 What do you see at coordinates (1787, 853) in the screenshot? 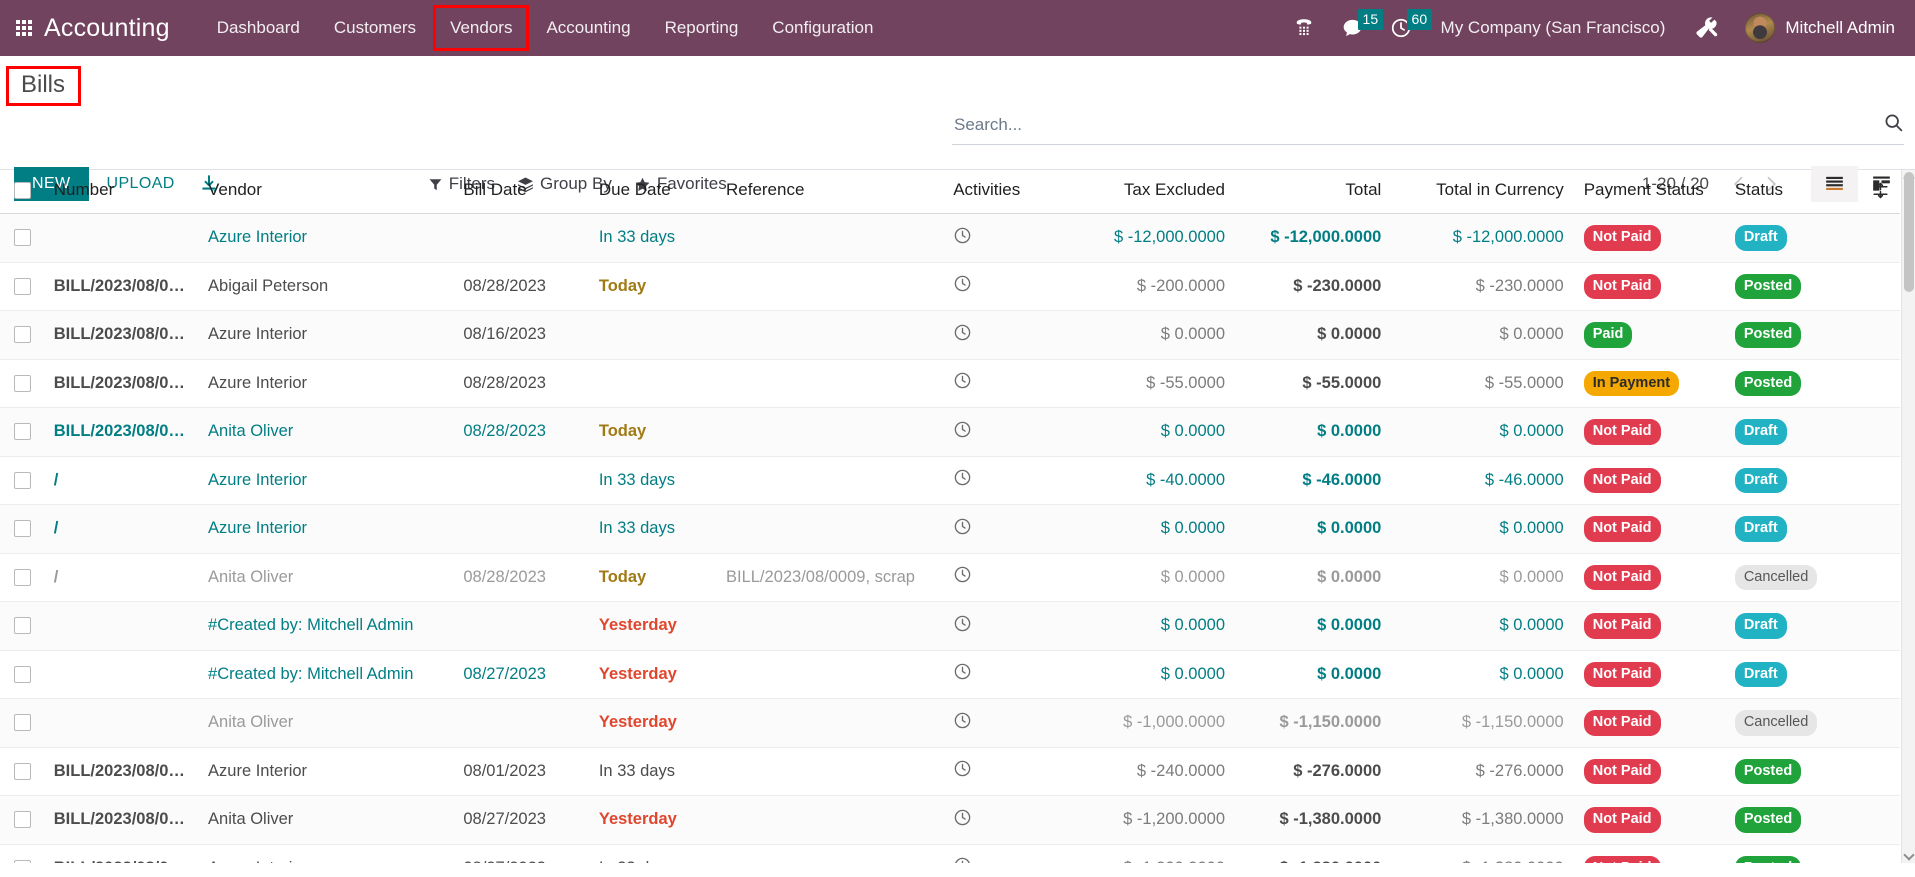
I see `cell-status: Posted` at bounding box center [1787, 853].